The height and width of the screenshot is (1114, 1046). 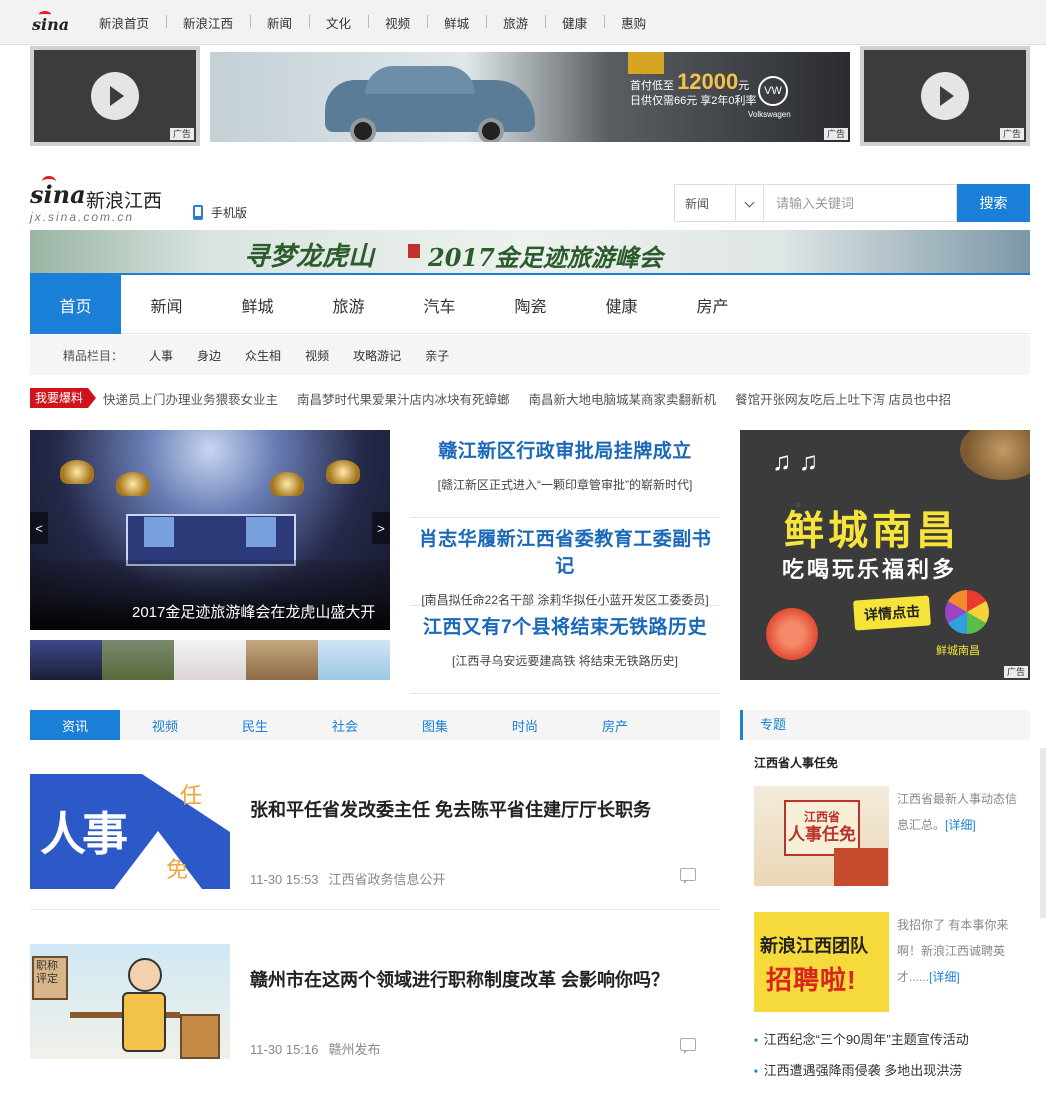 What do you see at coordinates (381, 528) in the screenshot?
I see `carousel-next-button: >` at bounding box center [381, 528].